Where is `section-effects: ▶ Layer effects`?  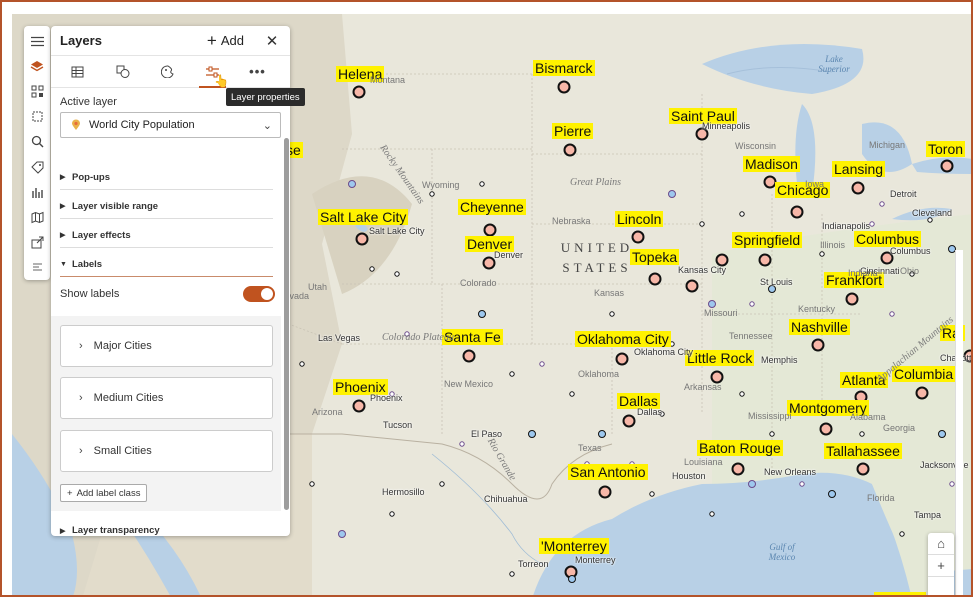
section-effects: ▶ Layer effects is located at coordinates (166, 235).